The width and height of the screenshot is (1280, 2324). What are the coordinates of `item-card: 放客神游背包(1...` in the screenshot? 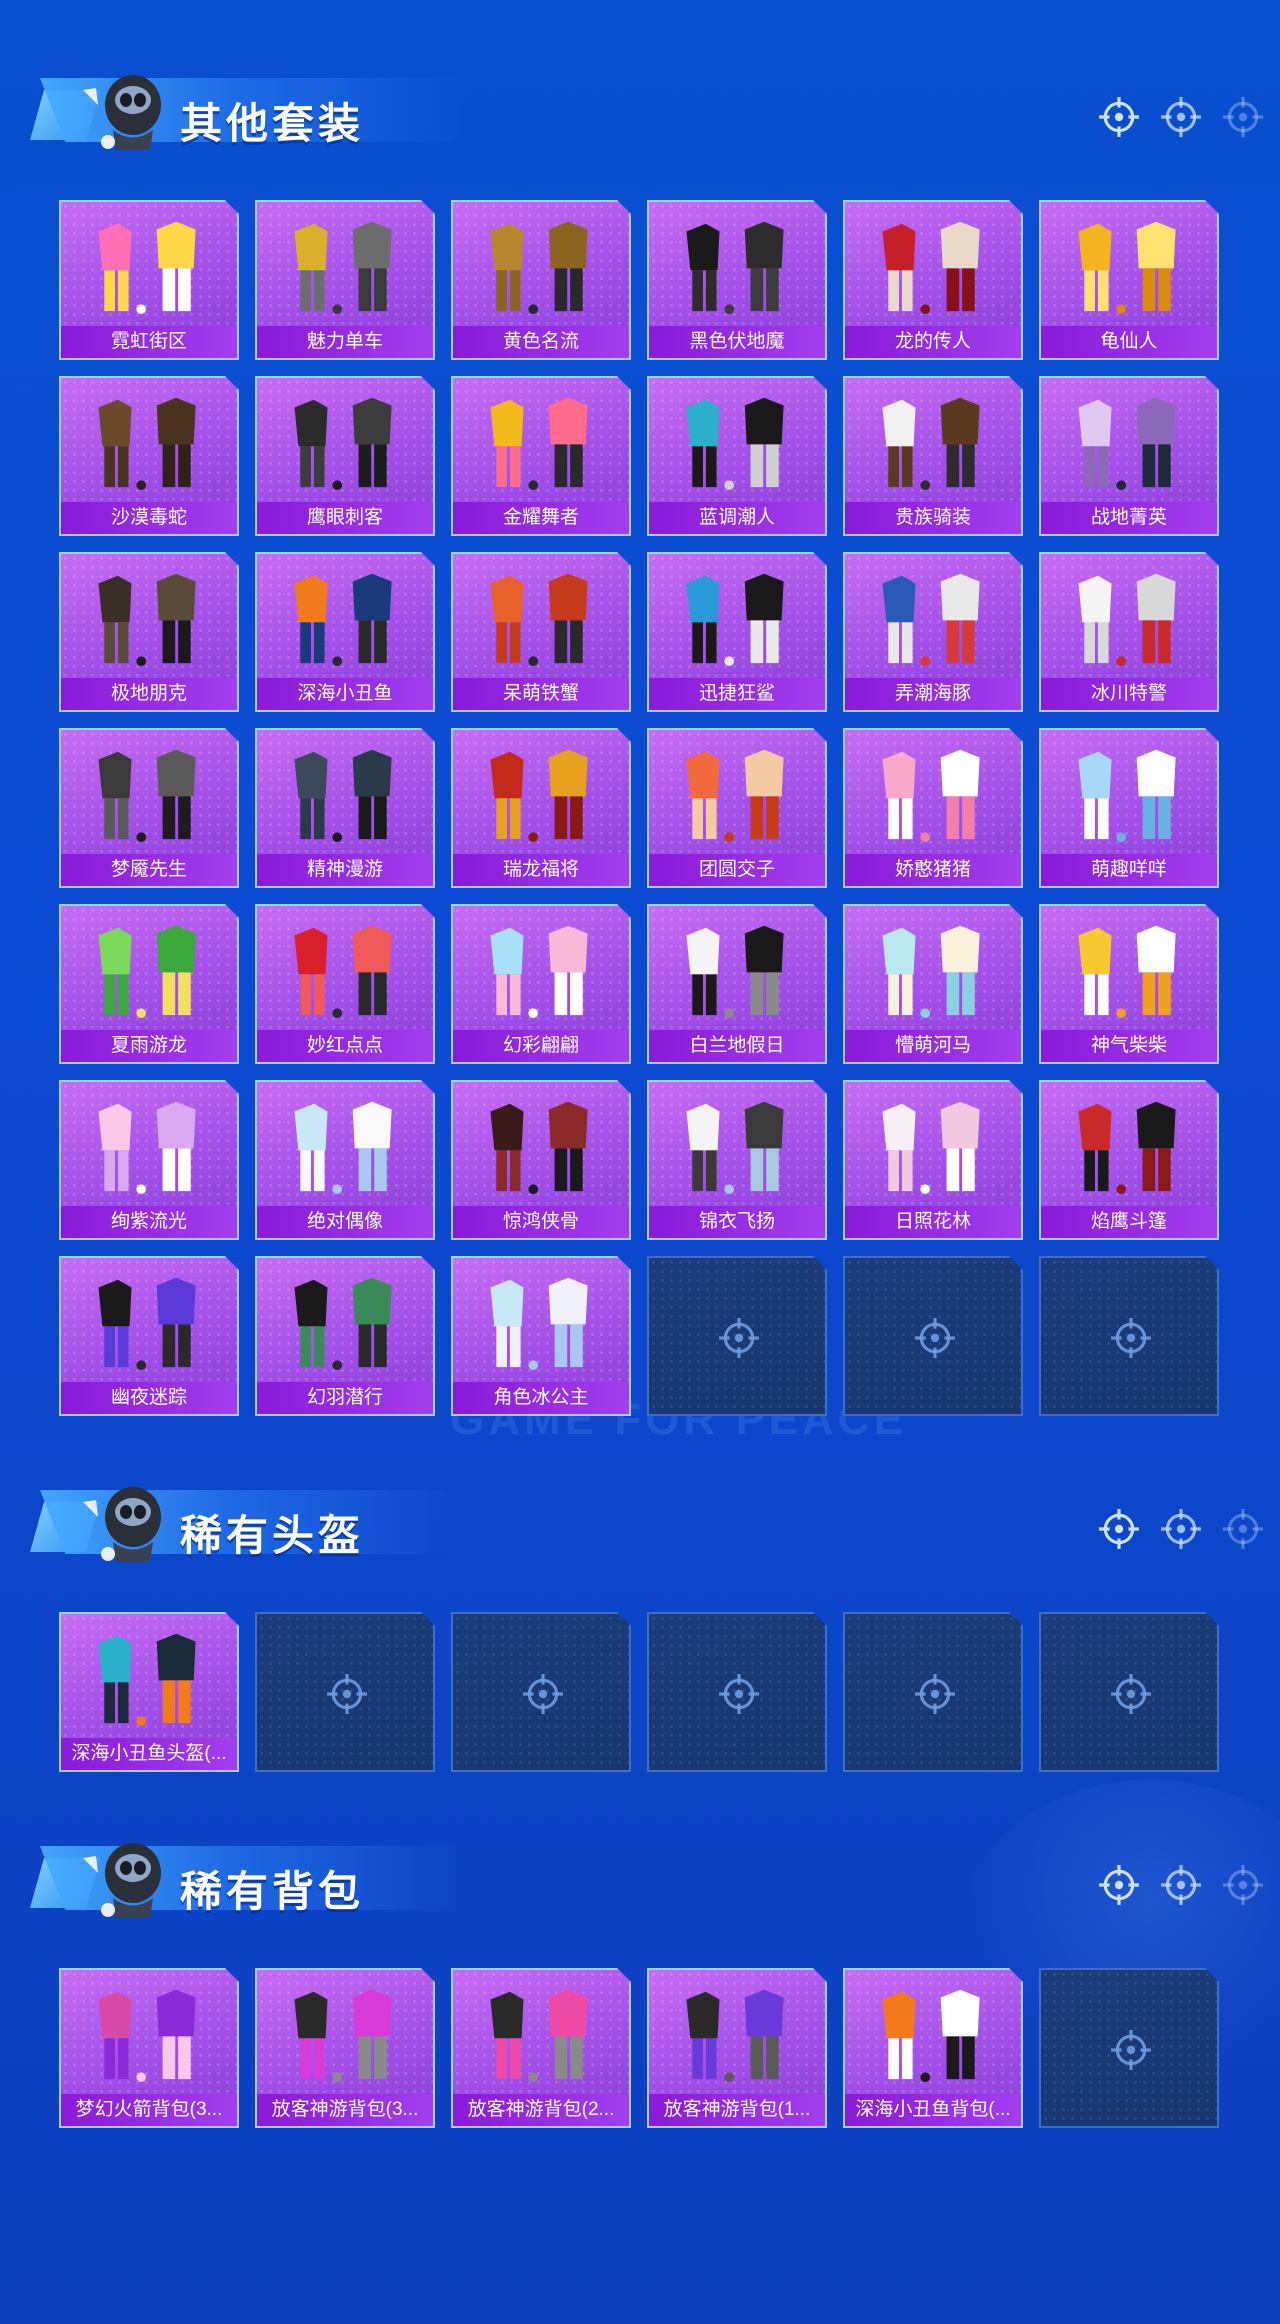 It's located at (737, 2048).